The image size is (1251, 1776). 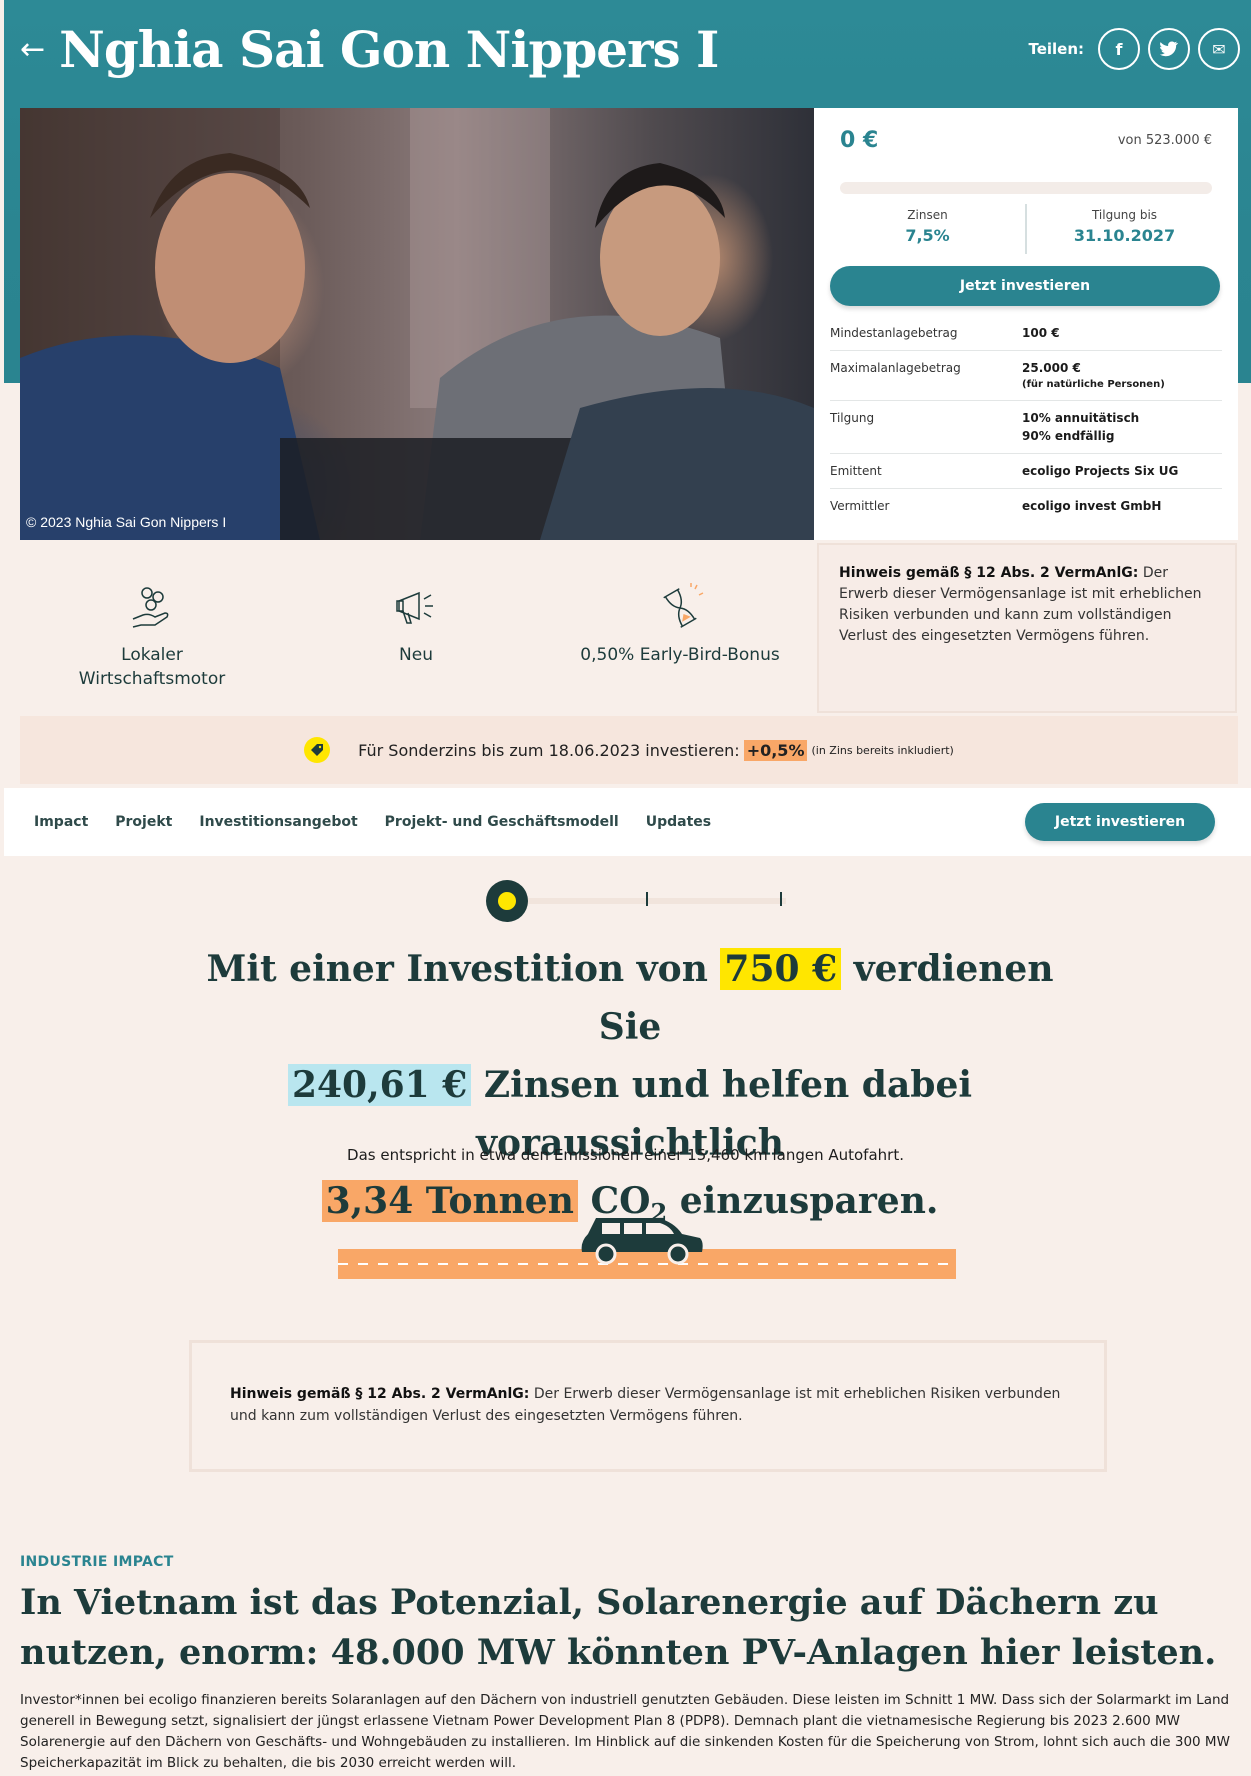 I want to click on detail-value: ecoligo invest GmbH, so click(x=1092, y=506).